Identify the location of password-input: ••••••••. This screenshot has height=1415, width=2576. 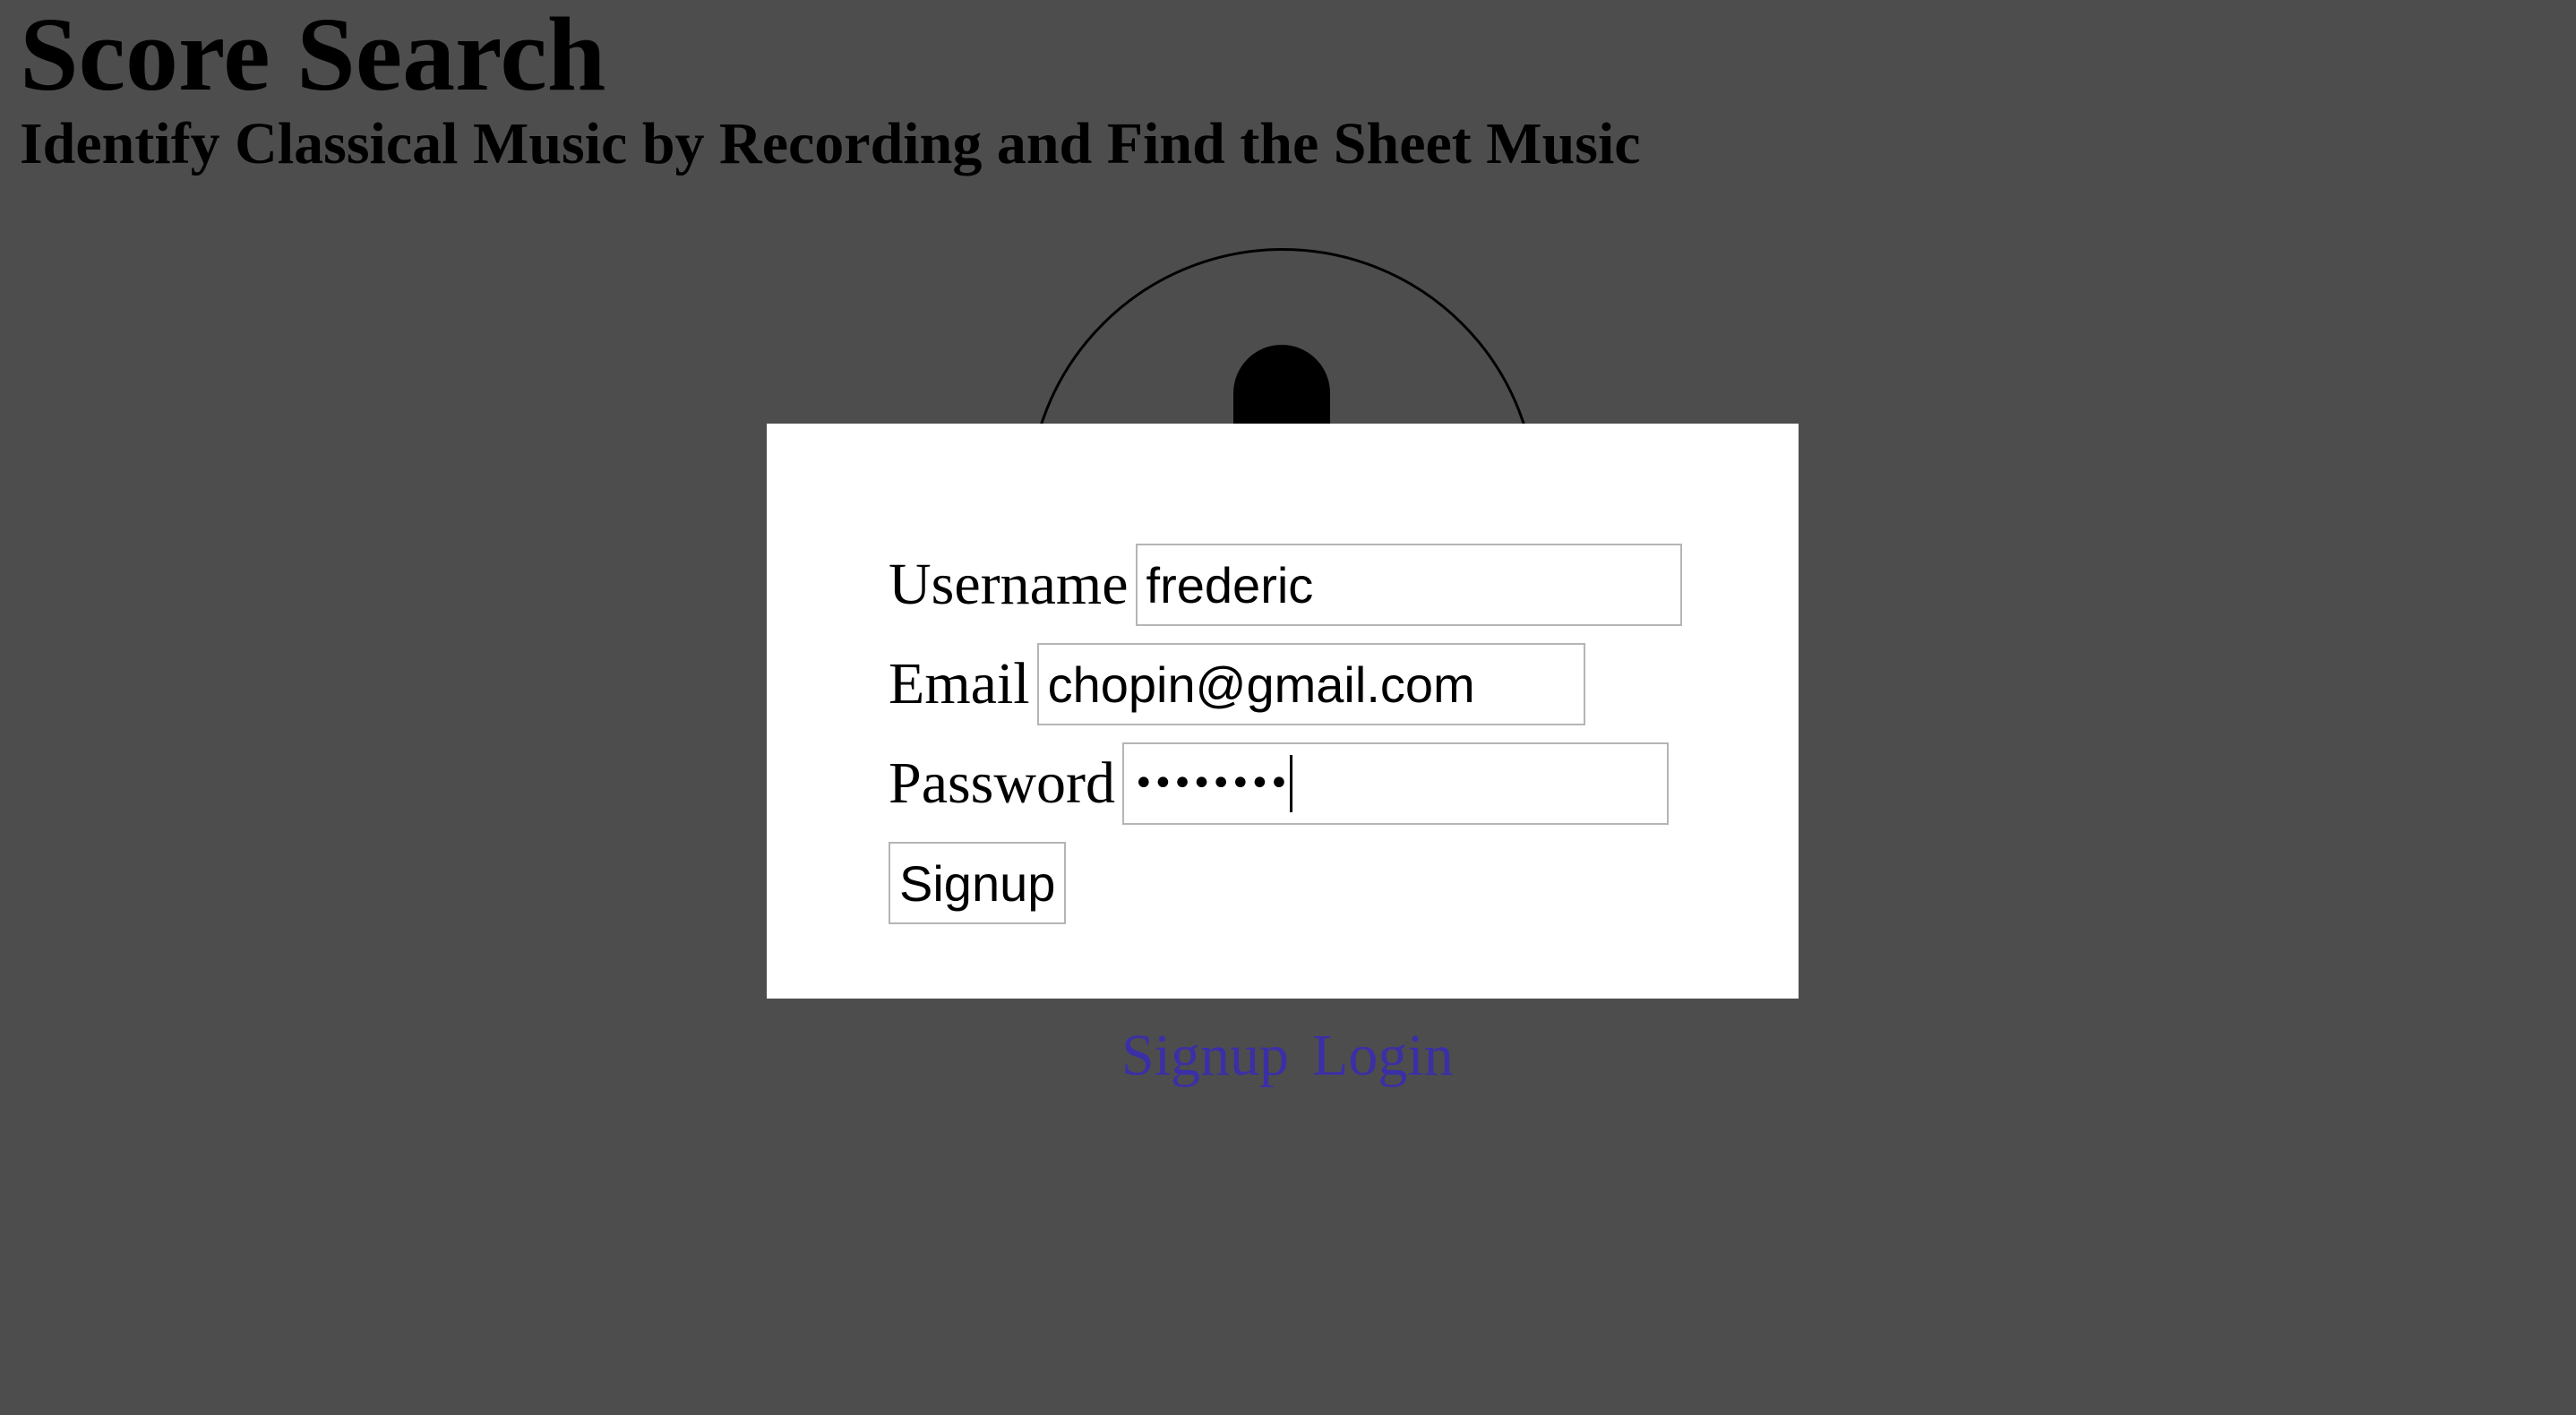
(1396, 783).